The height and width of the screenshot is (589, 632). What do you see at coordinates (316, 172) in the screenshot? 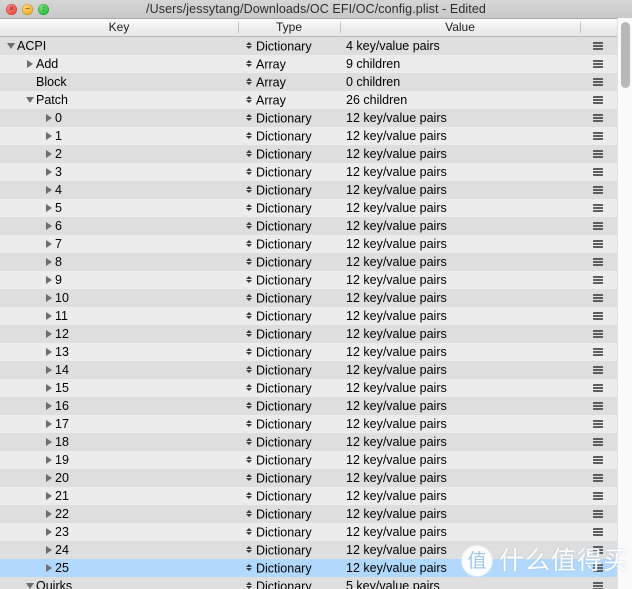
I see `table-row: 3 Dictionary 12 key/value pairs` at bounding box center [316, 172].